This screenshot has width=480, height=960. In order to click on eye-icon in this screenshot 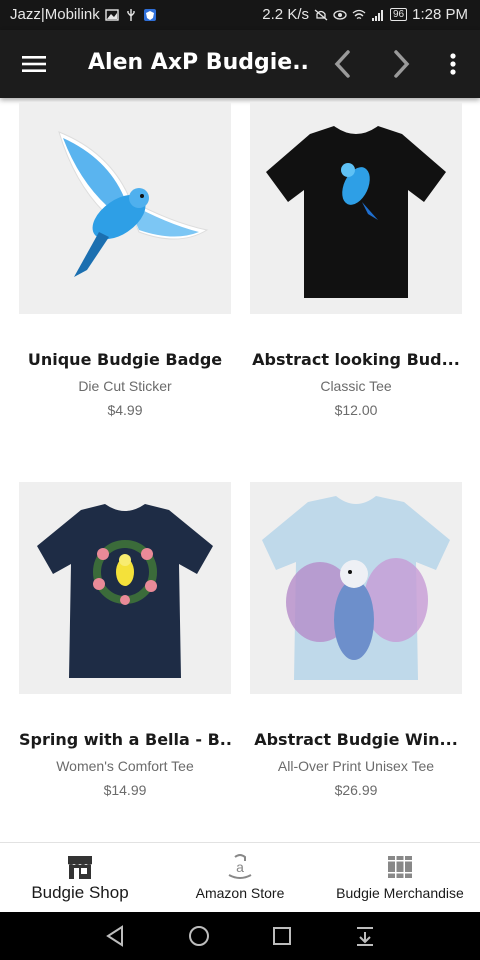, I will do `click(340, 14)`.